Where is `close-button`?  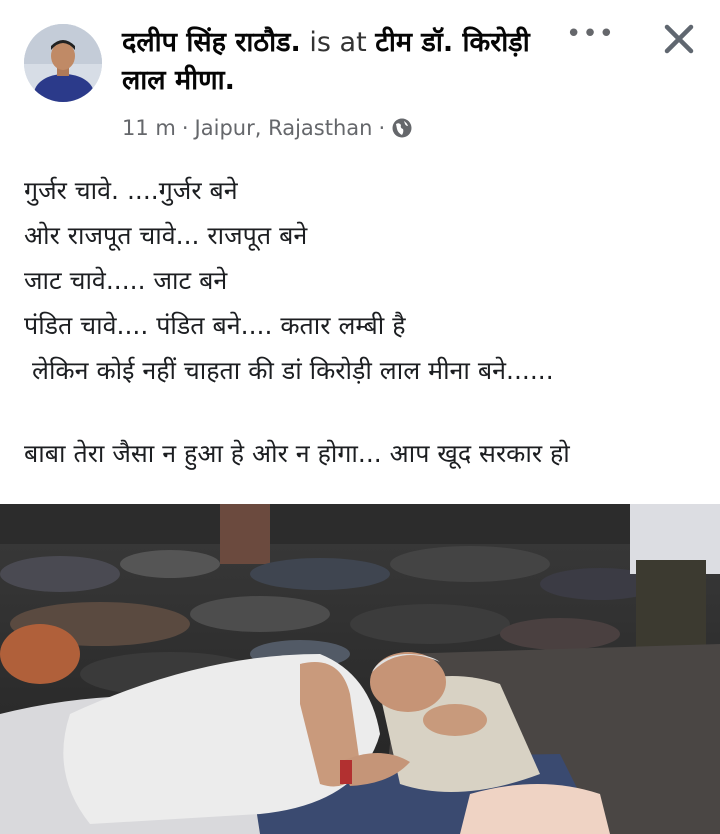
close-button is located at coordinates (679, 39).